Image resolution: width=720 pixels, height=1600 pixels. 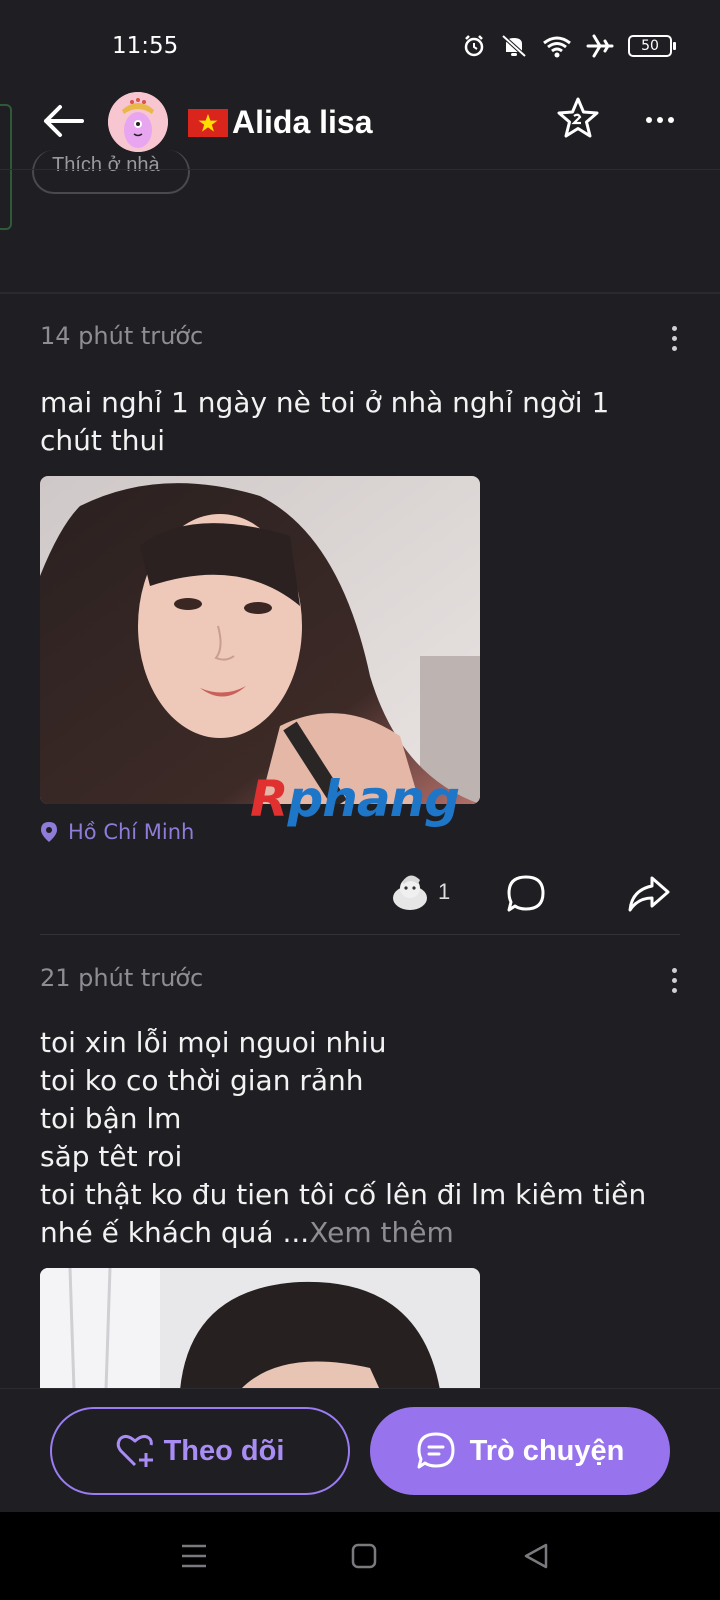 I want to click on see-more-link: Xem thêm, so click(x=381, y=1232).